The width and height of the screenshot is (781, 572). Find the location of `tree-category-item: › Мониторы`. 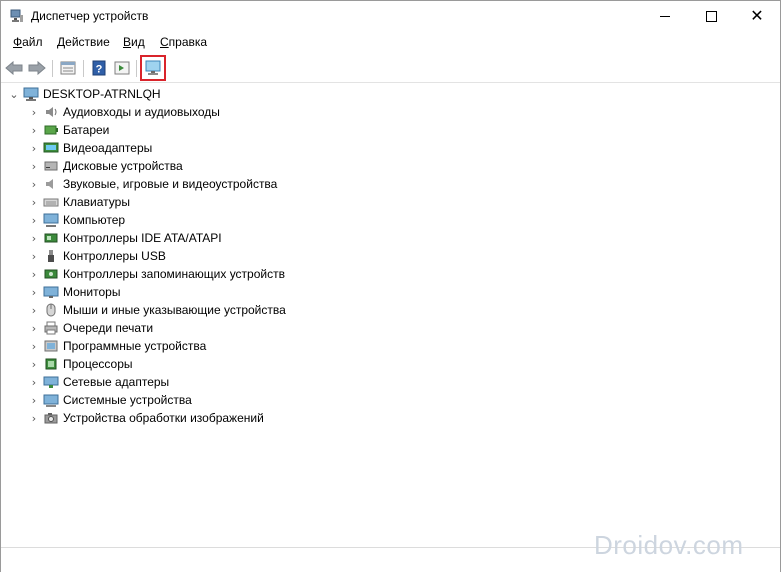

tree-category-item: › Мониторы is located at coordinates (74, 292).